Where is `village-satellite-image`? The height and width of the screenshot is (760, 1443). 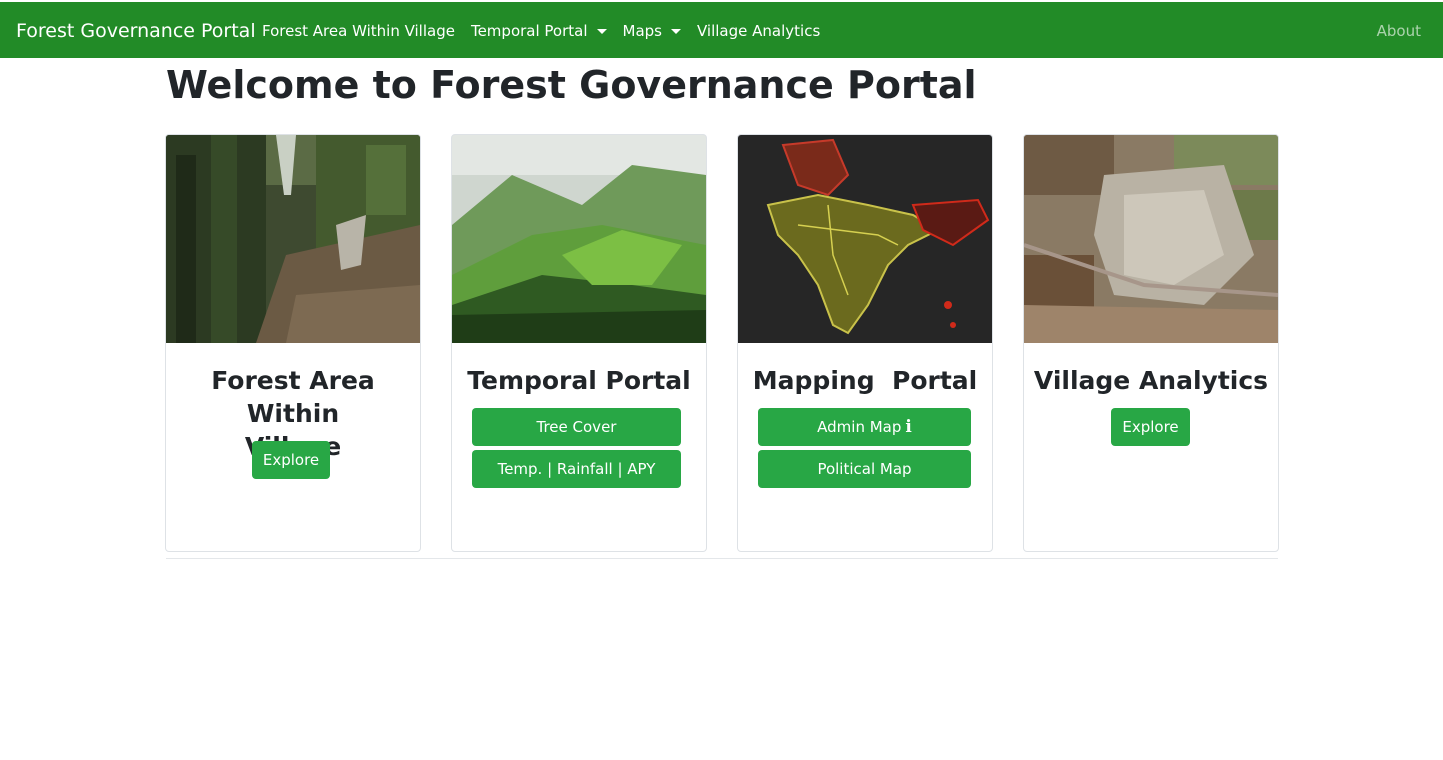
village-satellite-image is located at coordinates (1151, 239).